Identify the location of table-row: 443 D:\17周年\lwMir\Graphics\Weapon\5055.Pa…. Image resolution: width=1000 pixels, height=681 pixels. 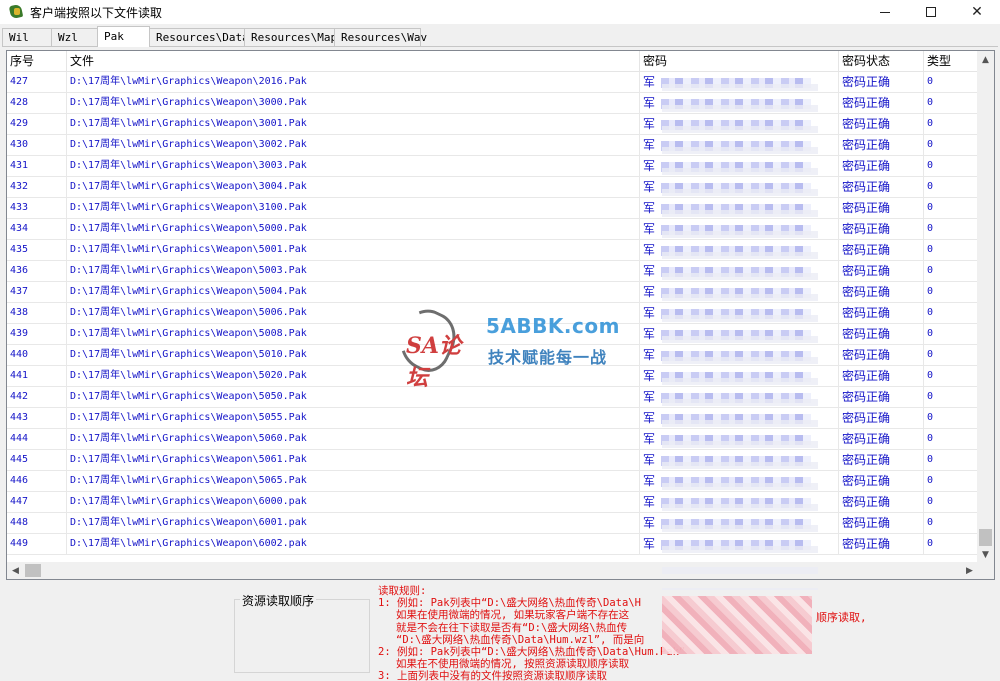
(492, 418).